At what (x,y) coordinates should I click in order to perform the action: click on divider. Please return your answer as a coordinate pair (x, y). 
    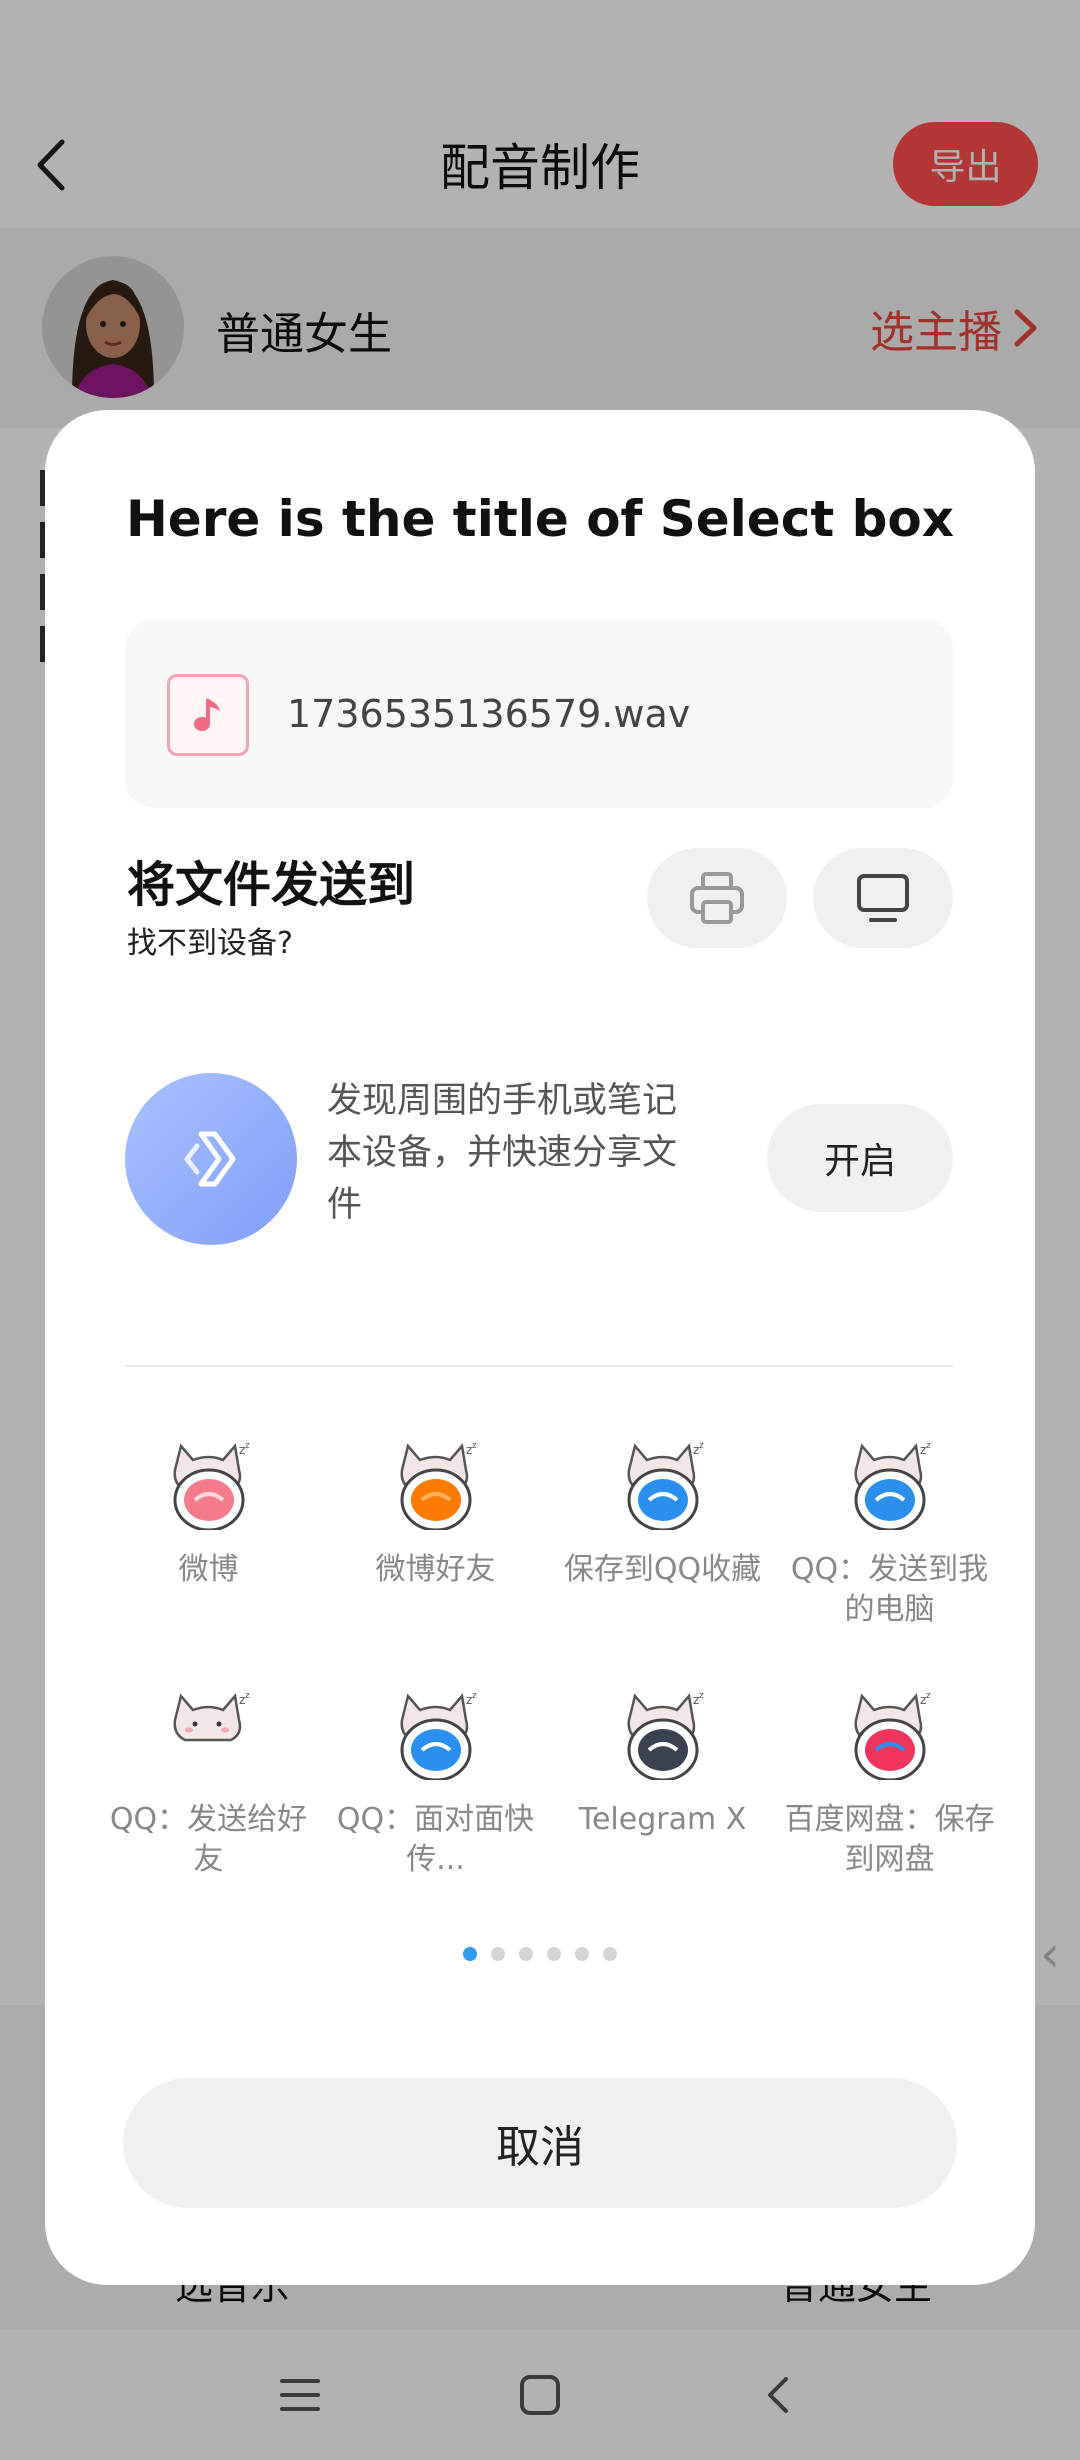
    Looking at the image, I should click on (539, 1366).